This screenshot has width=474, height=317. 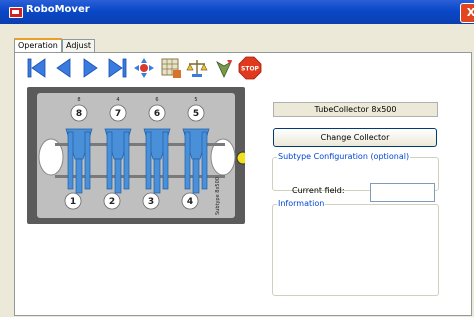 I want to click on stop-label: STOP, so click(x=250, y=69).